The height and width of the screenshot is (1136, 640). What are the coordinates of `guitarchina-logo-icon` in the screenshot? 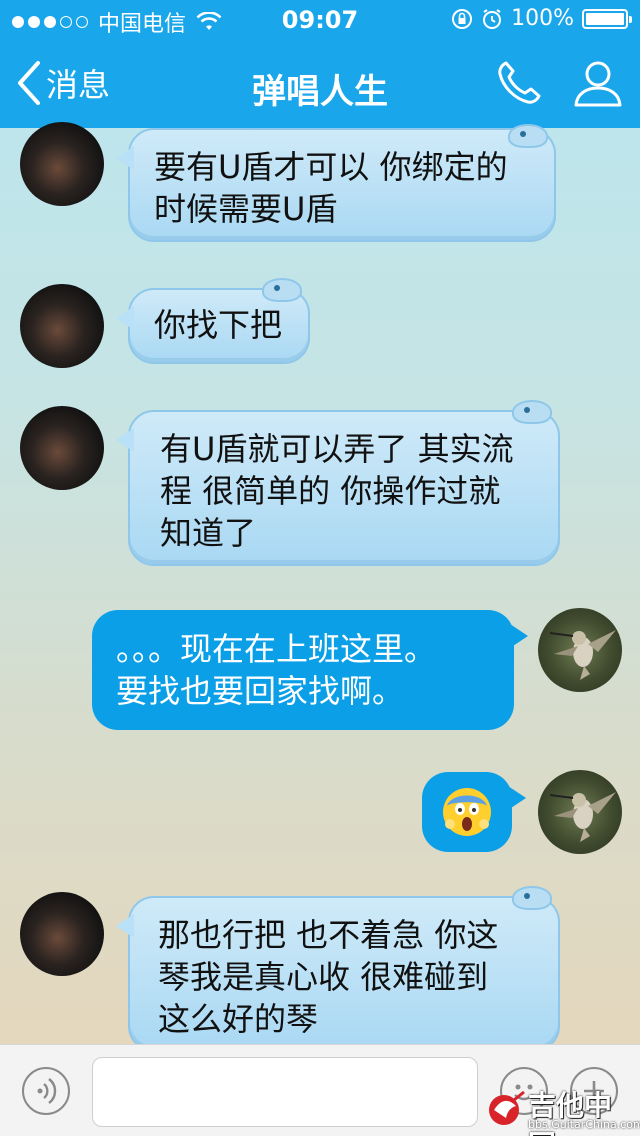 It's located at (507, 1107).